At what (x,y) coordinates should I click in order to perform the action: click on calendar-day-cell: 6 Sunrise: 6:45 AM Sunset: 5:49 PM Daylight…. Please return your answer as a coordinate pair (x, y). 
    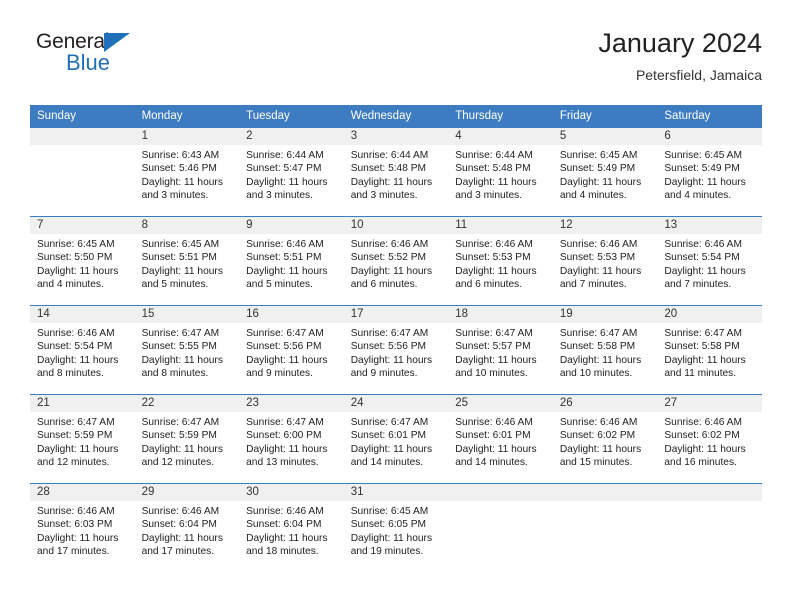
    Looking at the image, I should click on (709, 172).